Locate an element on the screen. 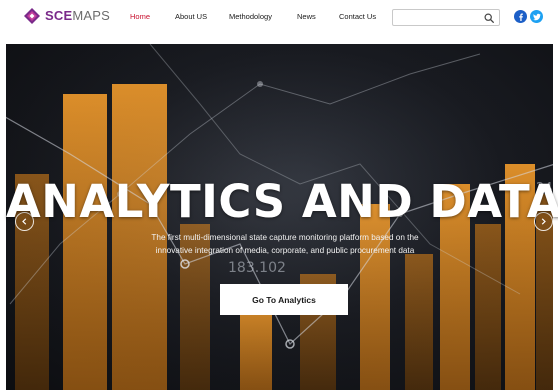 The image size is (558, 390). brand-logo: SCEMAPS is located at coordinates (67, 16).